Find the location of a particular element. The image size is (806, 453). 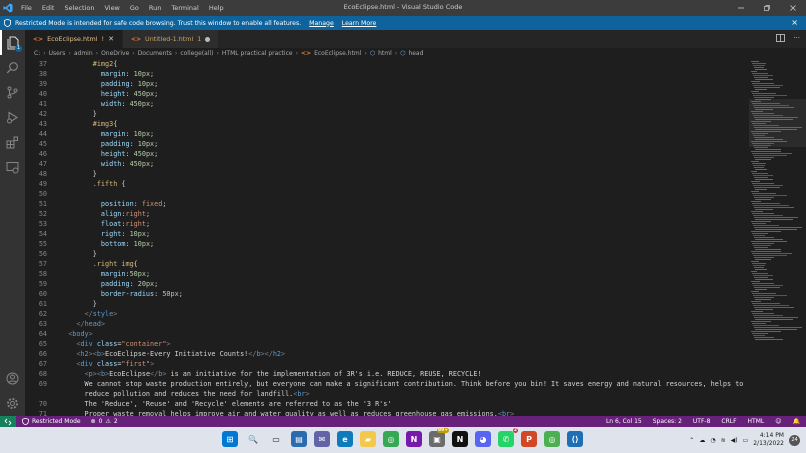

whatsapp-badge-app-icon: ▣ 99+ is located at coordinates (439, 437).